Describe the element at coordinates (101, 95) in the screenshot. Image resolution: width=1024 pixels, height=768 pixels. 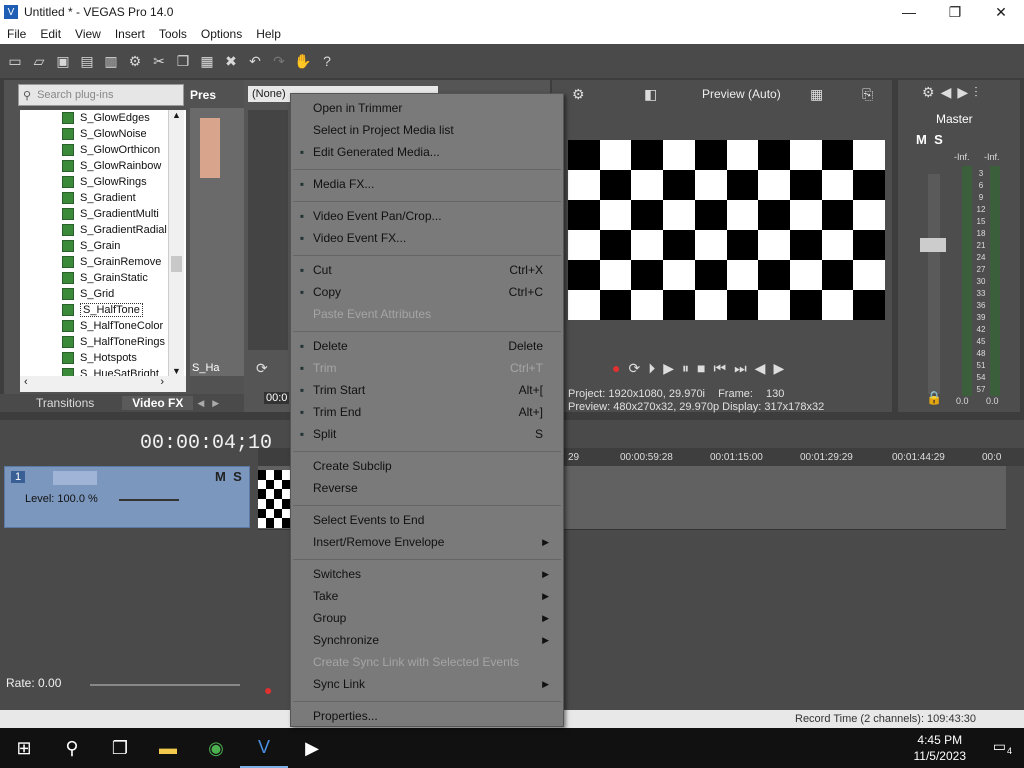
I see `search-plugins-input: ⚲ Search plug-ins` at that location.